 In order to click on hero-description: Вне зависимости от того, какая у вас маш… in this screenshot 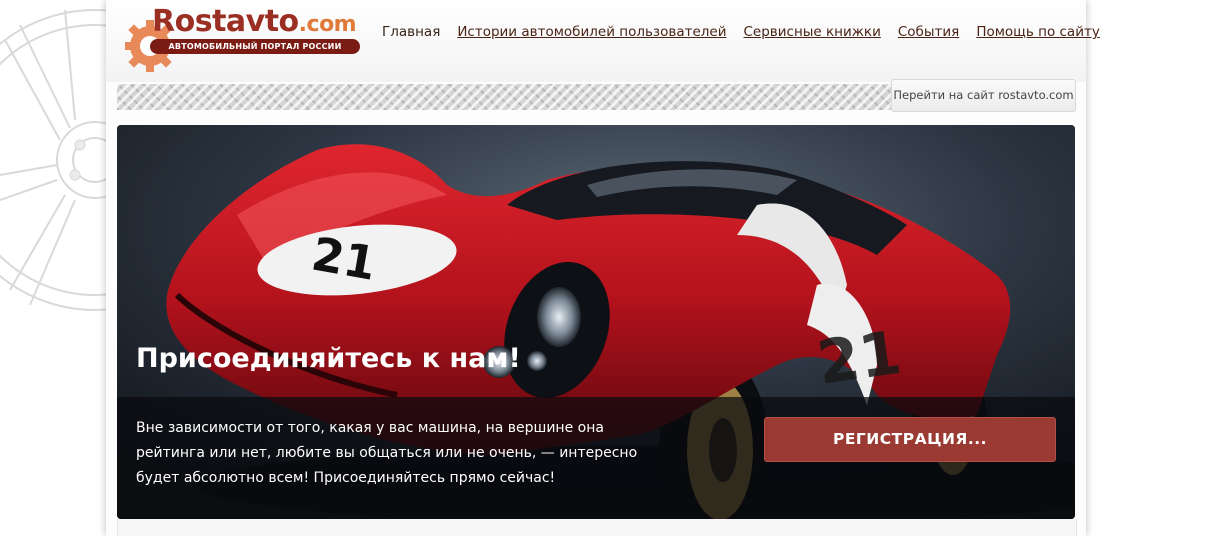, I will do `click(387, 453)`.